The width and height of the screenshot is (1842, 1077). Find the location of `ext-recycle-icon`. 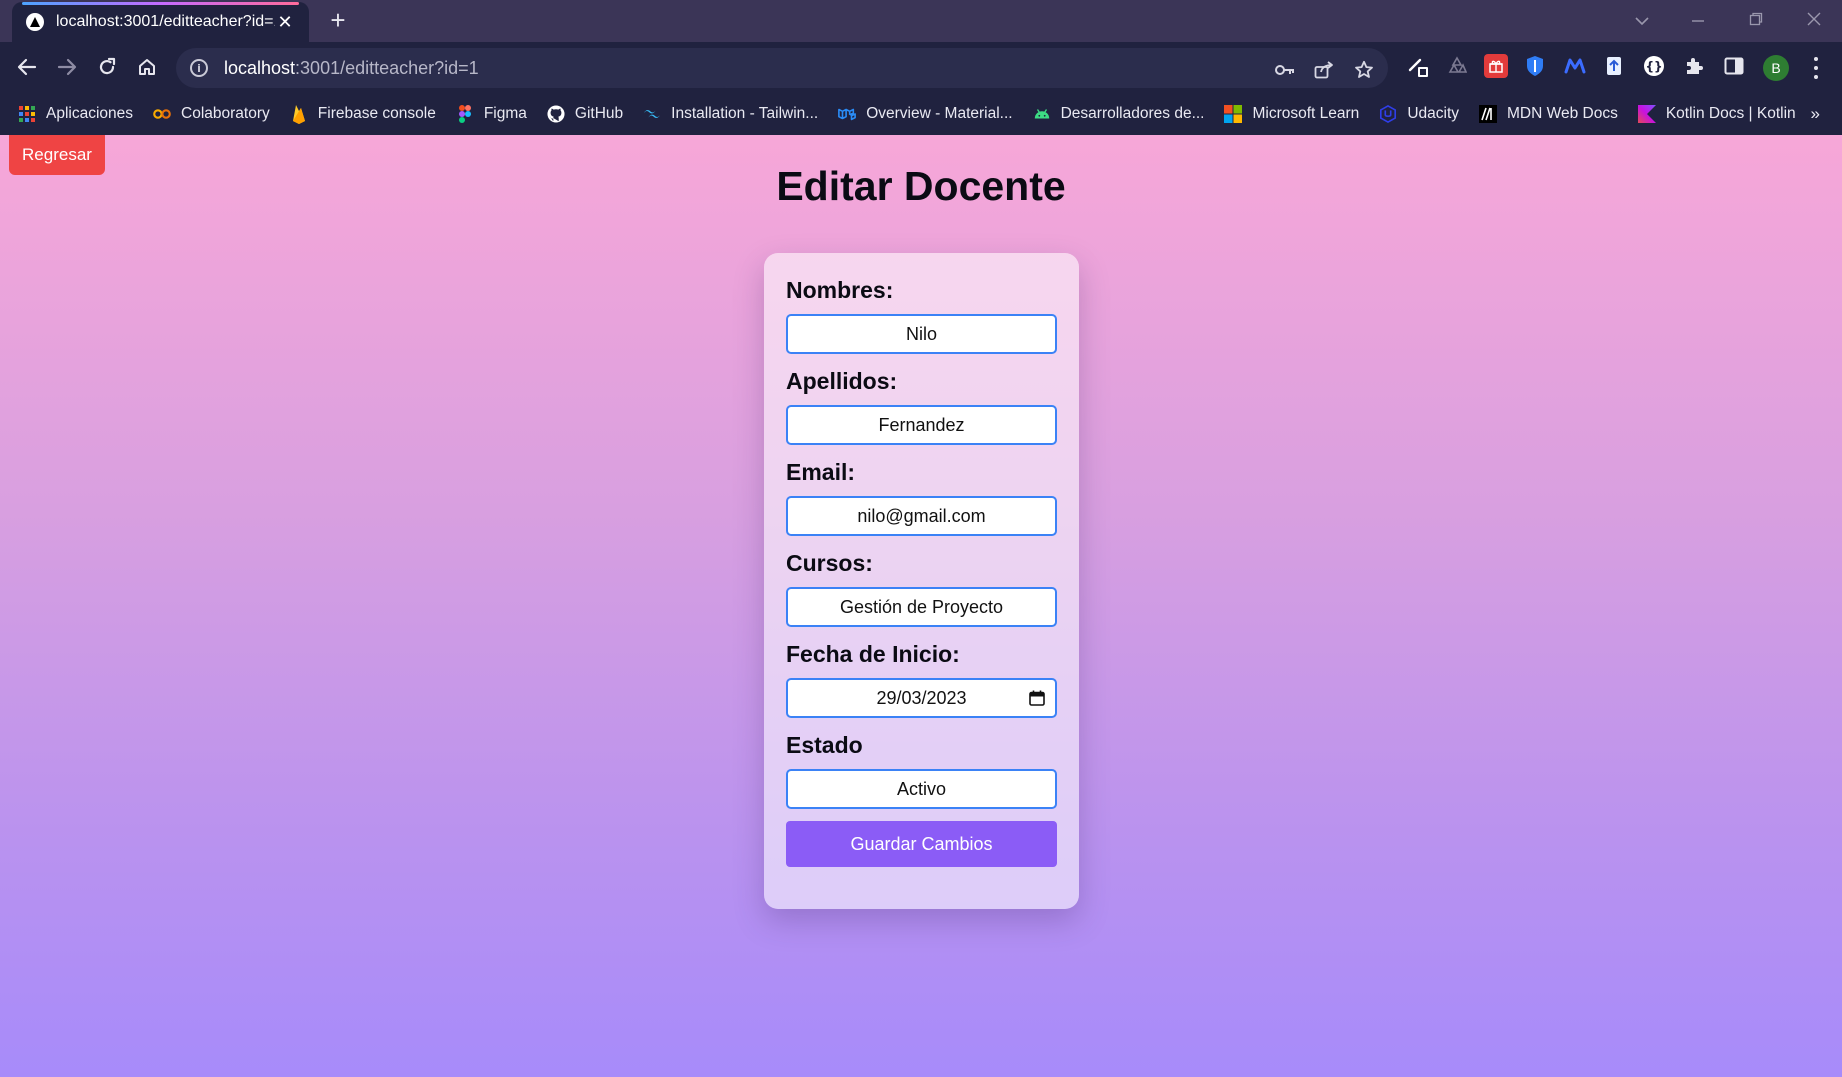

ext-recycle-icon is located at coordinates (1457, 66).